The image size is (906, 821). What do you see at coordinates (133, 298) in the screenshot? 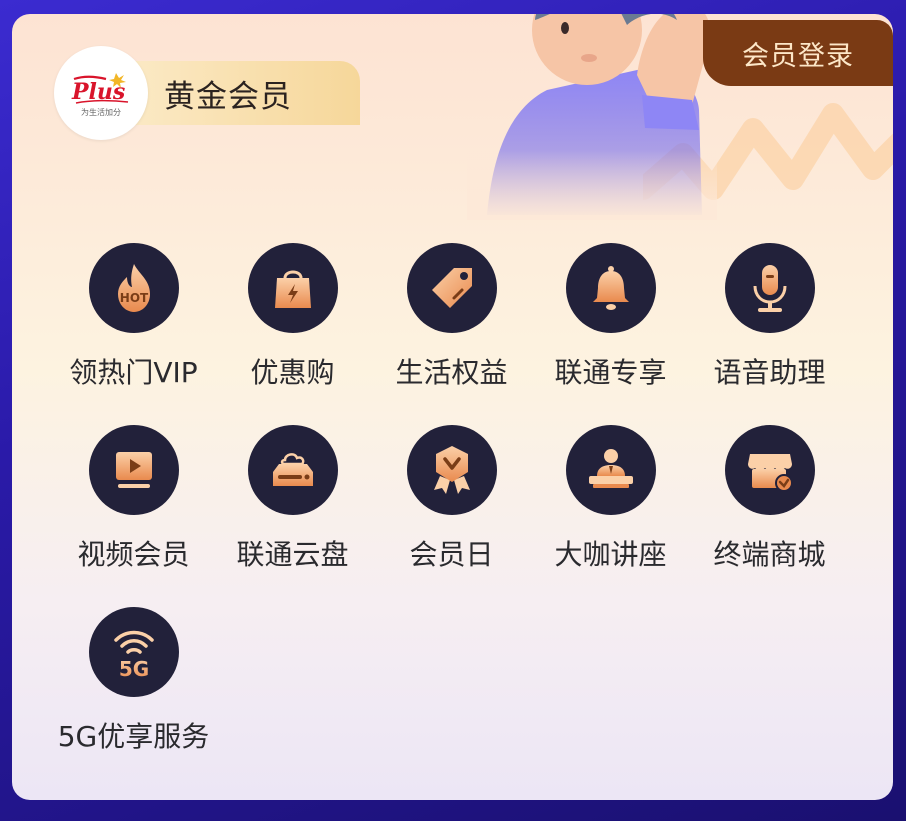
I see `svg-text: HOT` at bounding box center [133, 298].